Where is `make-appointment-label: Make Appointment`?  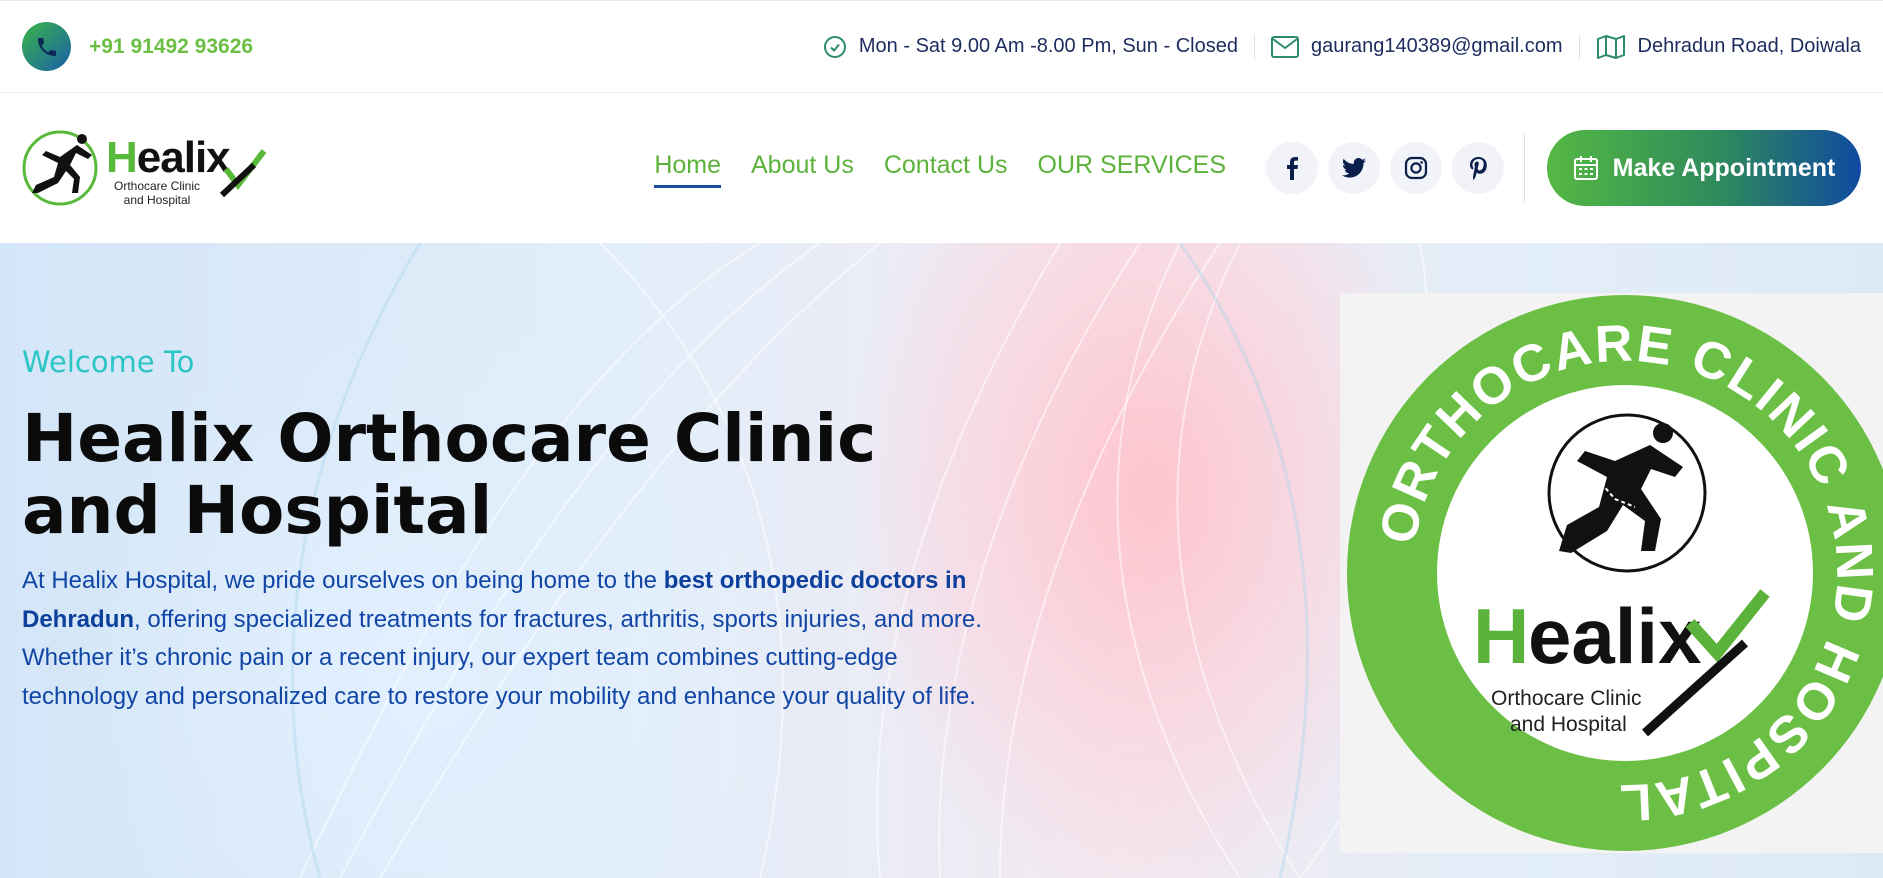 make-appointment-label: Make Appointment is located at coordinates (1724, 167).